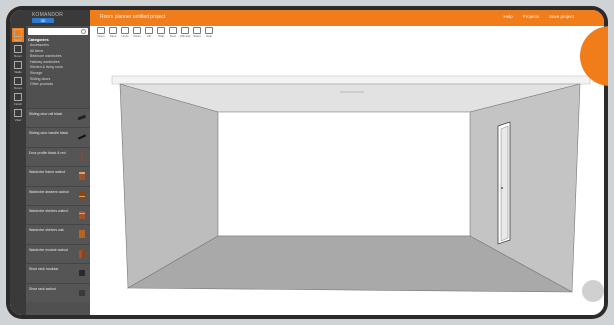  Describe the element at coordinates (197, 30) in the screenshot. I see `stairs-icon` at that location.